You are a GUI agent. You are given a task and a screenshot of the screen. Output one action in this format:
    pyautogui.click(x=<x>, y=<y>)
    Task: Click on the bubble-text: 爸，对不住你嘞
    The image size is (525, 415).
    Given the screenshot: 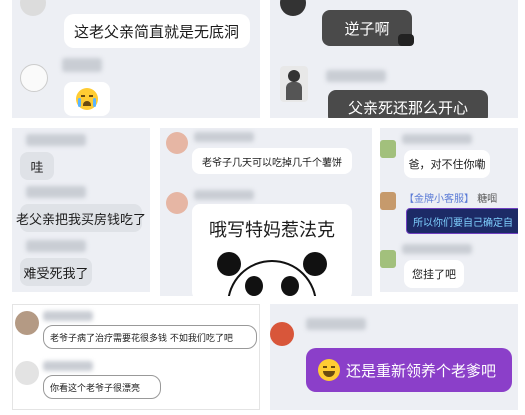 What is the action you would take?
    pyautogui.click(x=447, y=164)
    